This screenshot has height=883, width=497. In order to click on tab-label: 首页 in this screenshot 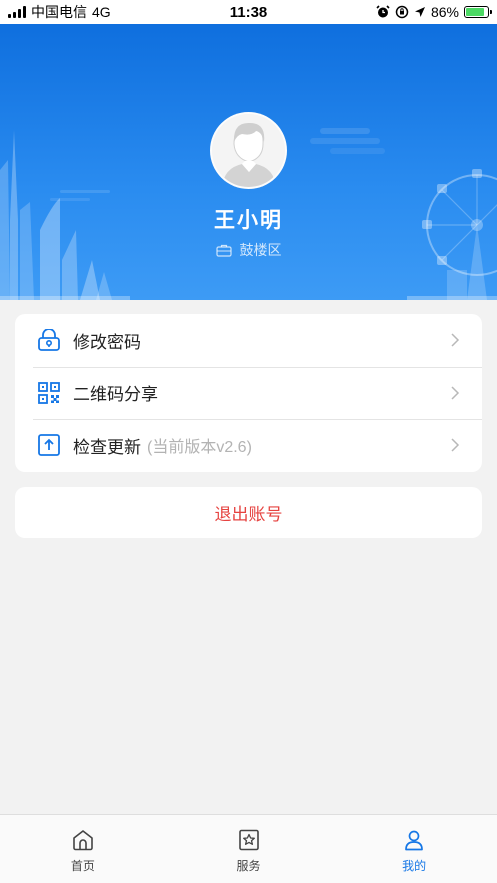, I will do `click(82, 866)`.